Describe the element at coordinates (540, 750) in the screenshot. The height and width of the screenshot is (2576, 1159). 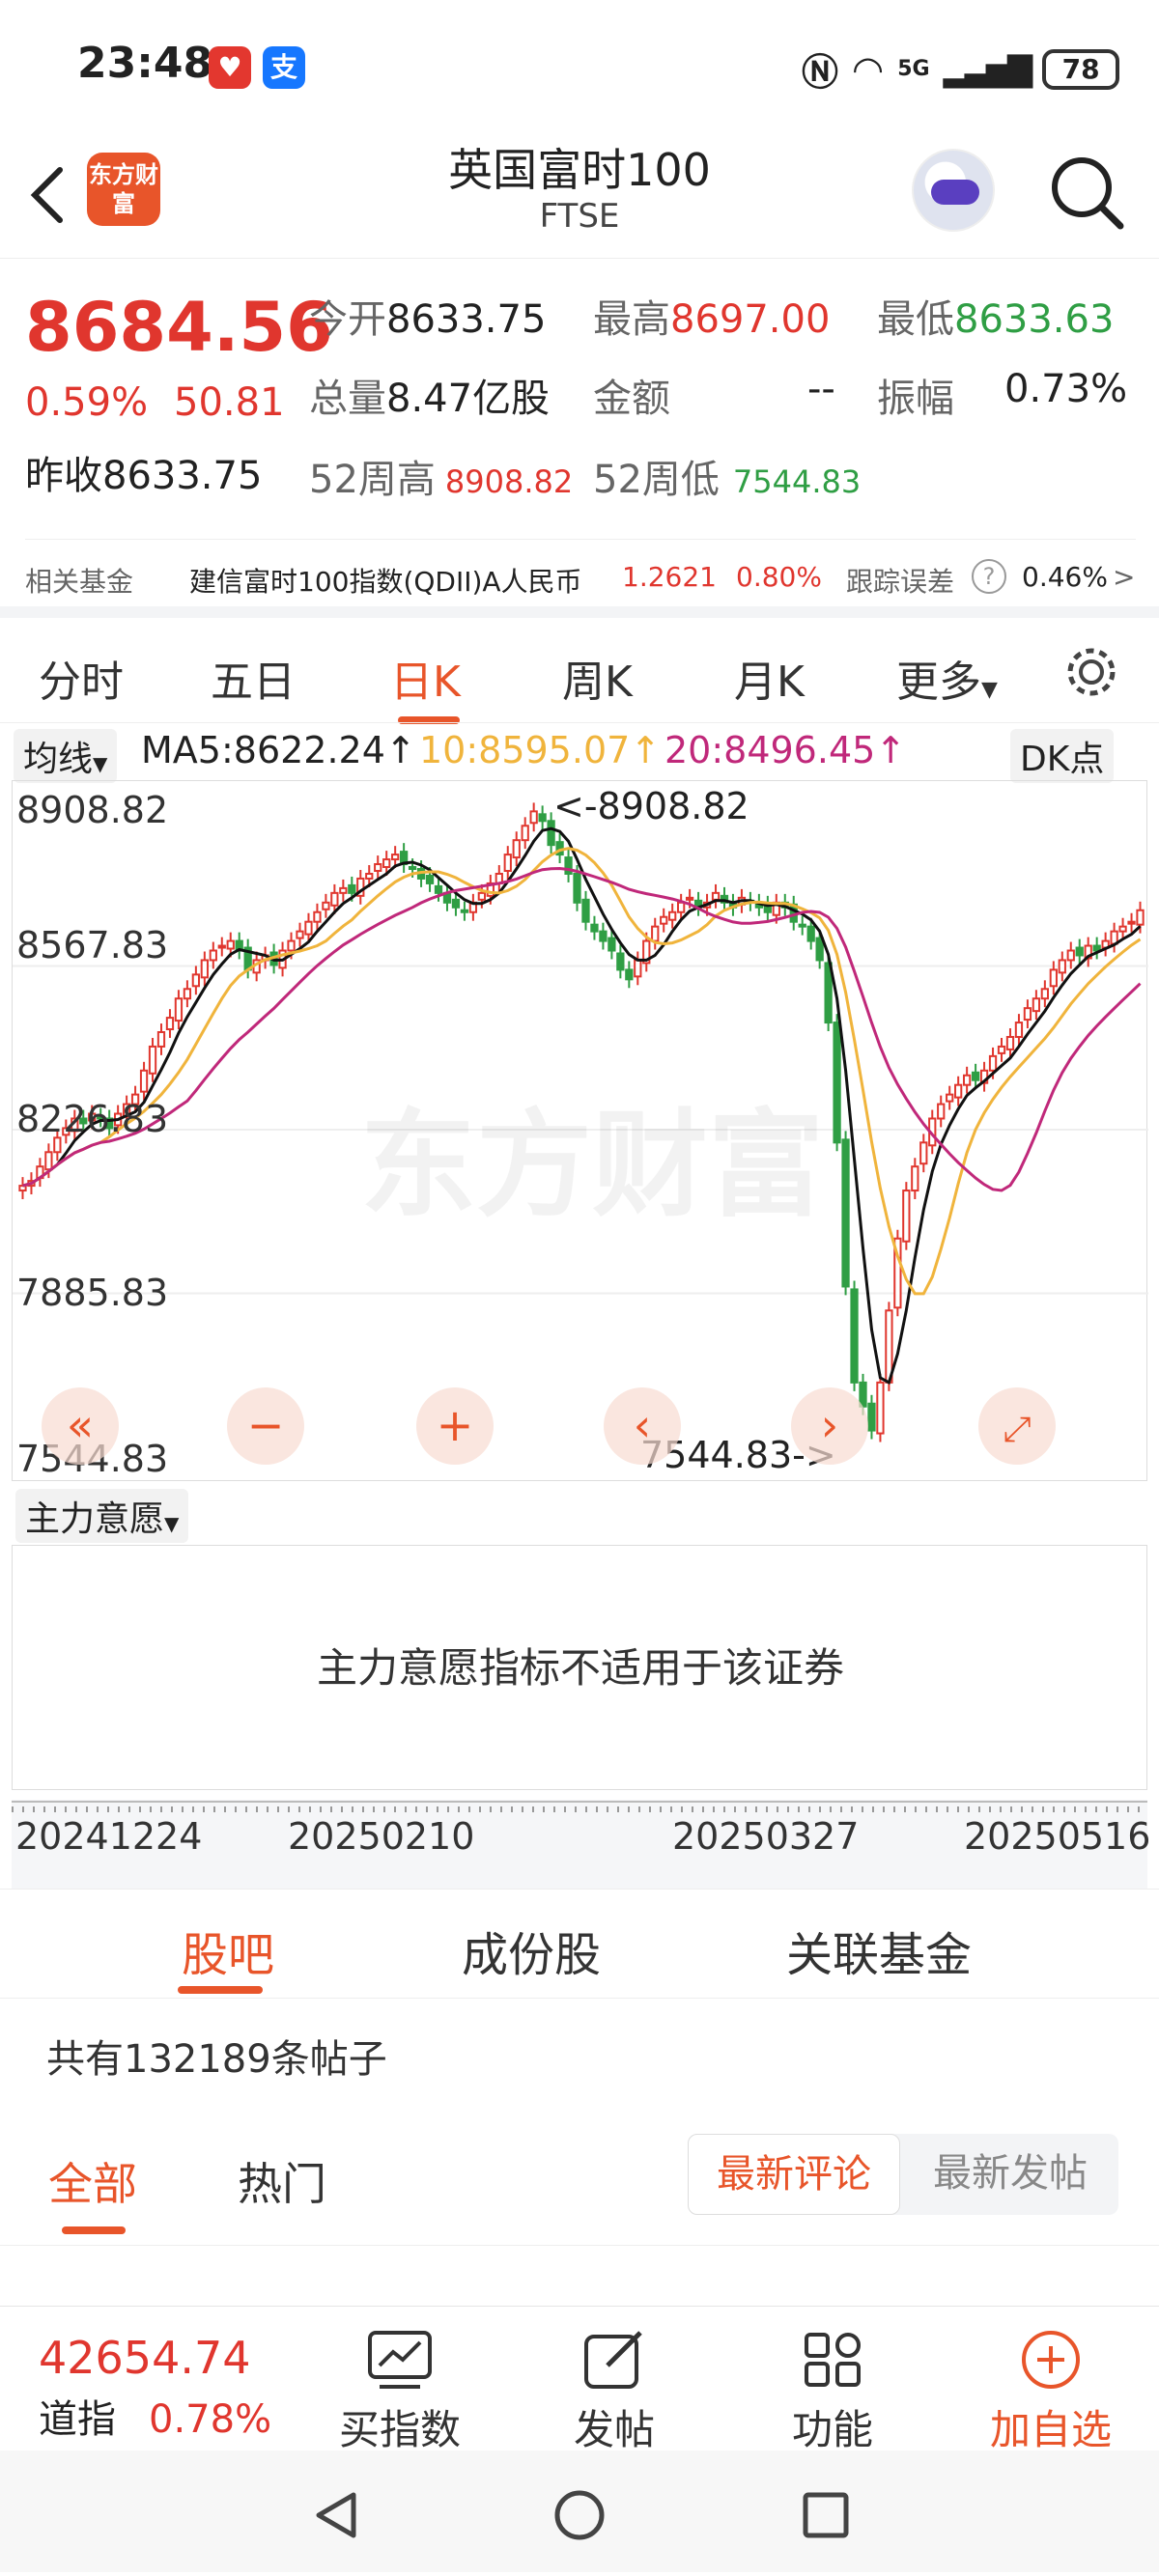
I see `ma10-value: 10:8595.07↑` at that location.